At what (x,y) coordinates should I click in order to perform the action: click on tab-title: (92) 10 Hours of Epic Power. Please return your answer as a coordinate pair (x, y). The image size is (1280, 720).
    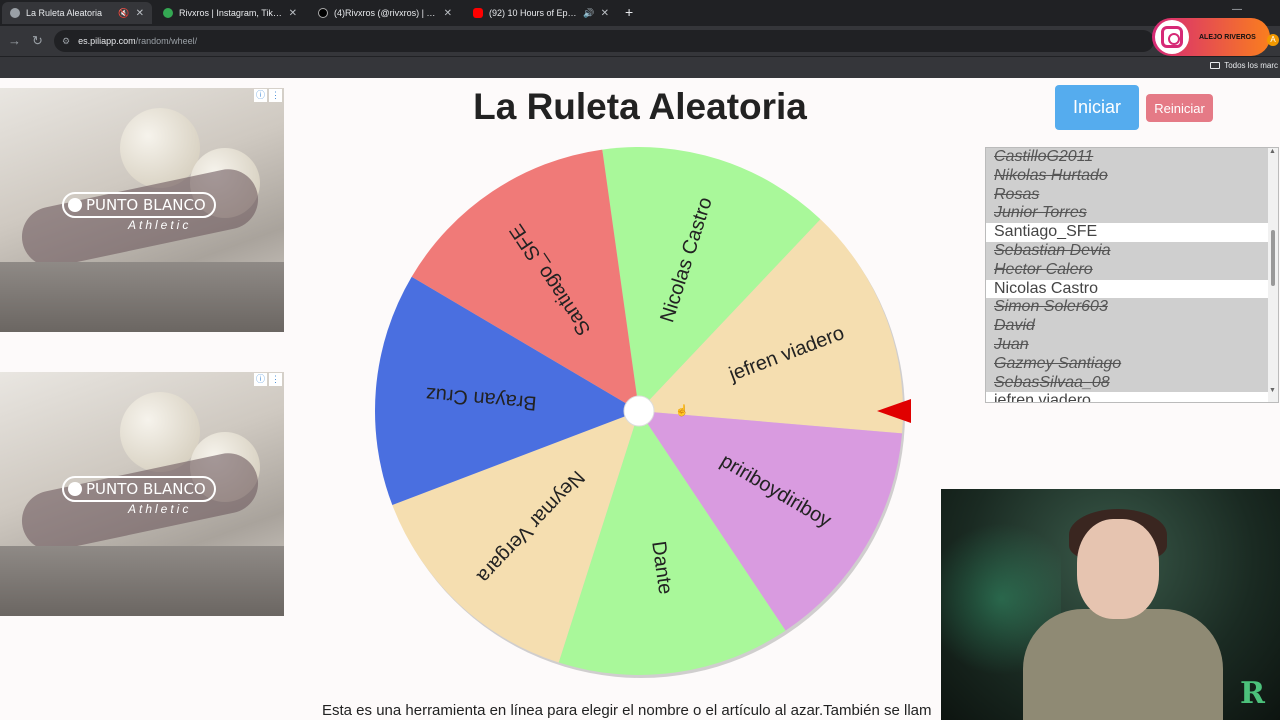
    Looking at the image, I should click on (533, 13).